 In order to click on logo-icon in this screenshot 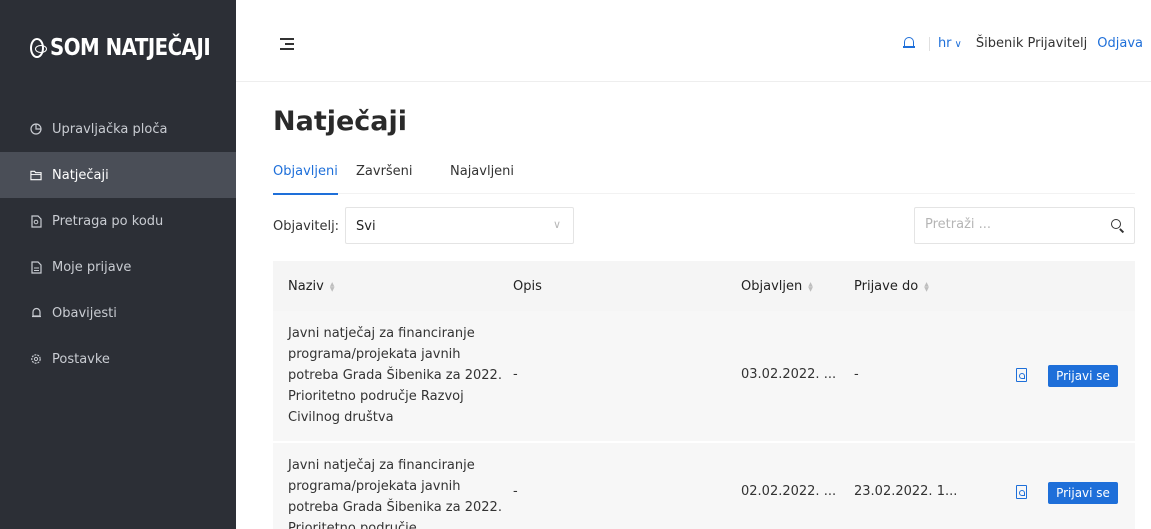, I will do `click(38, 48)`.